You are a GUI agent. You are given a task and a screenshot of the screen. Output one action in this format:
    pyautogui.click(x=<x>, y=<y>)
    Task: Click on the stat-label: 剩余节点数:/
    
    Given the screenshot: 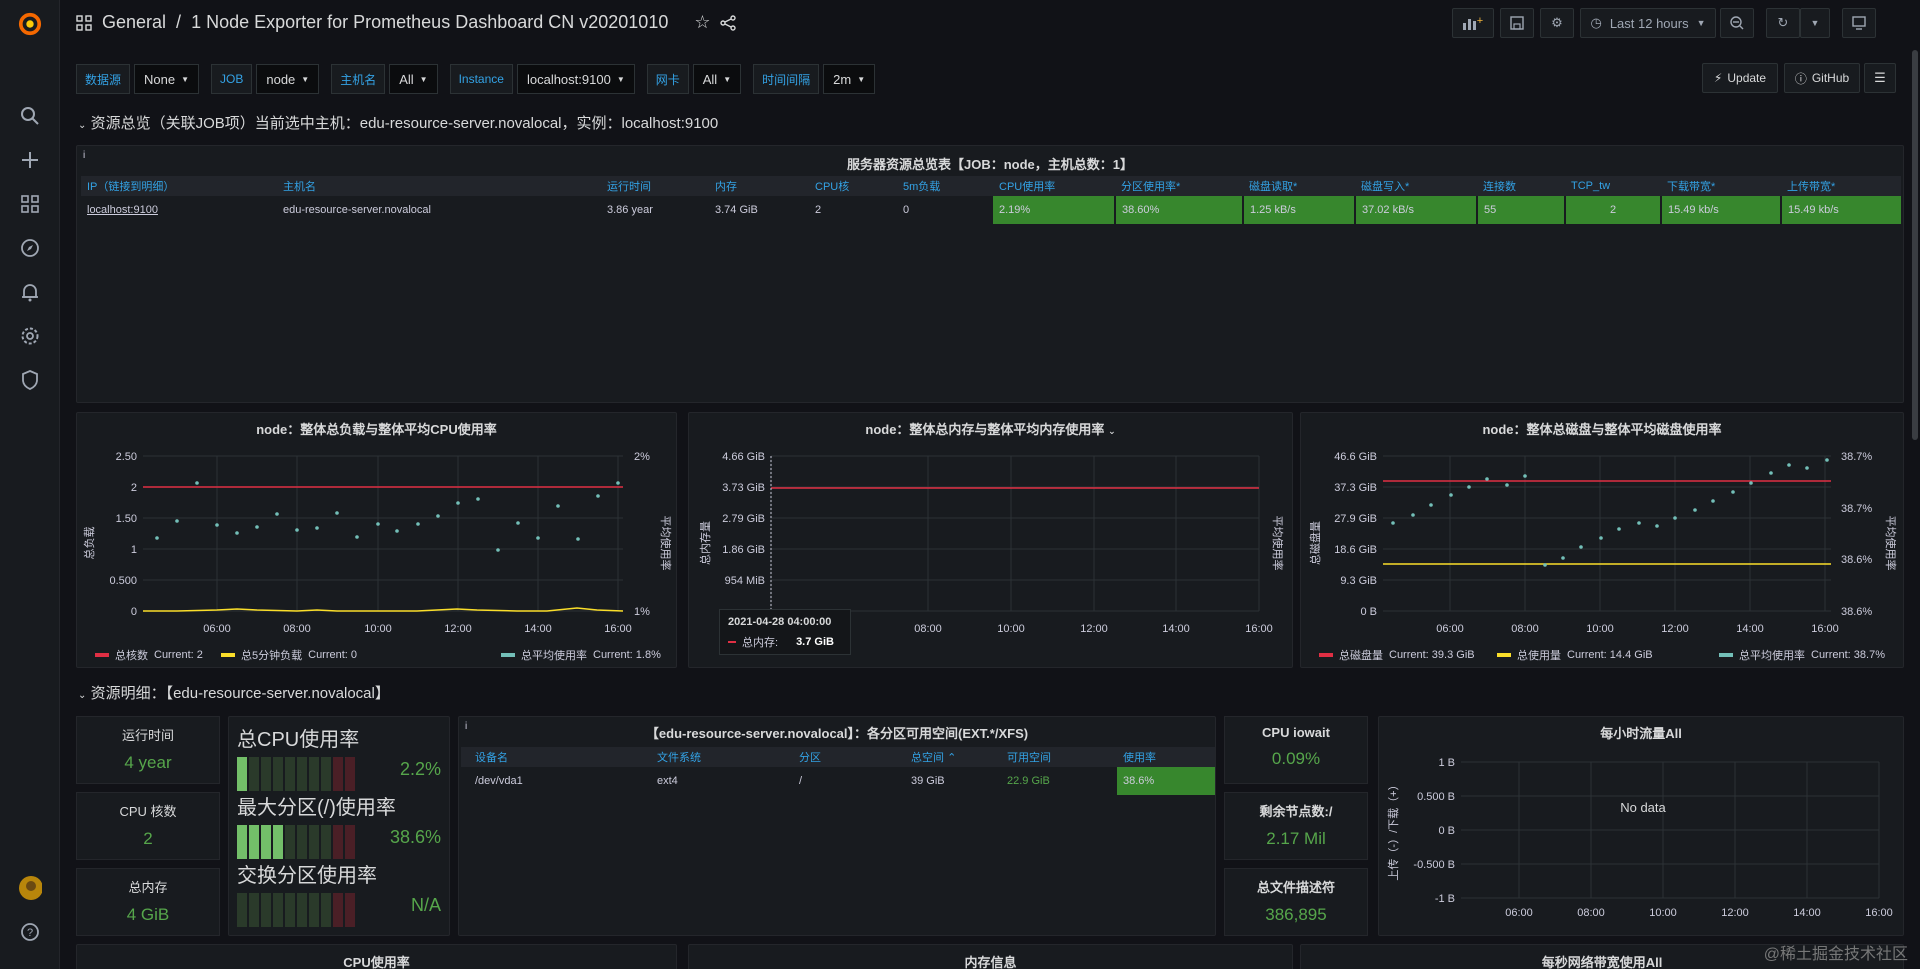 What is the action you would take?
    pyautogui.click(x=1296, y=811)
    